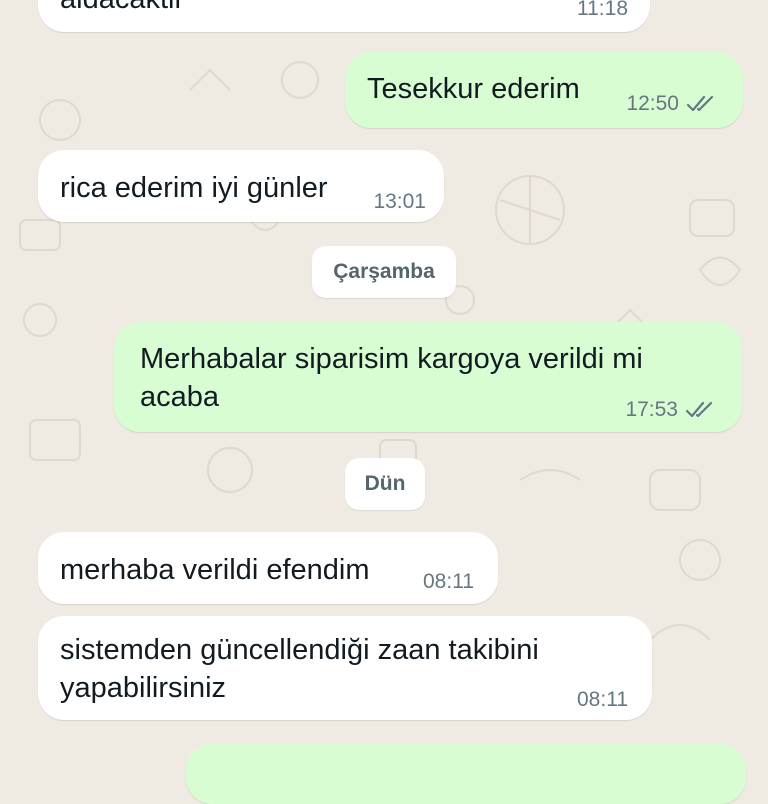 The width and height of the screenshot is (768, 804). I want to click on message-meta: 13:01, so click(399, 202).